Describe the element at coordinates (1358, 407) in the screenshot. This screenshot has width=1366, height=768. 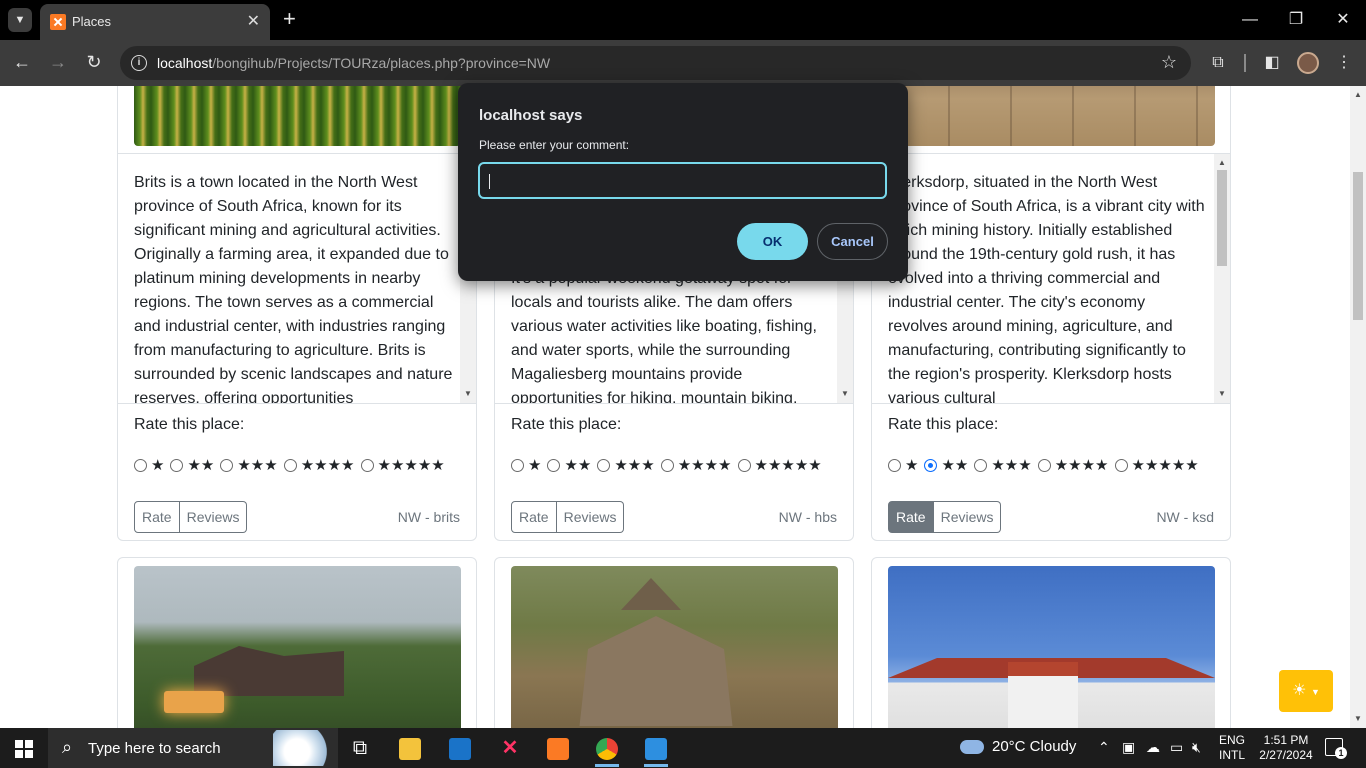
I see `page-scrollbar: ▲ ▼` at that location.